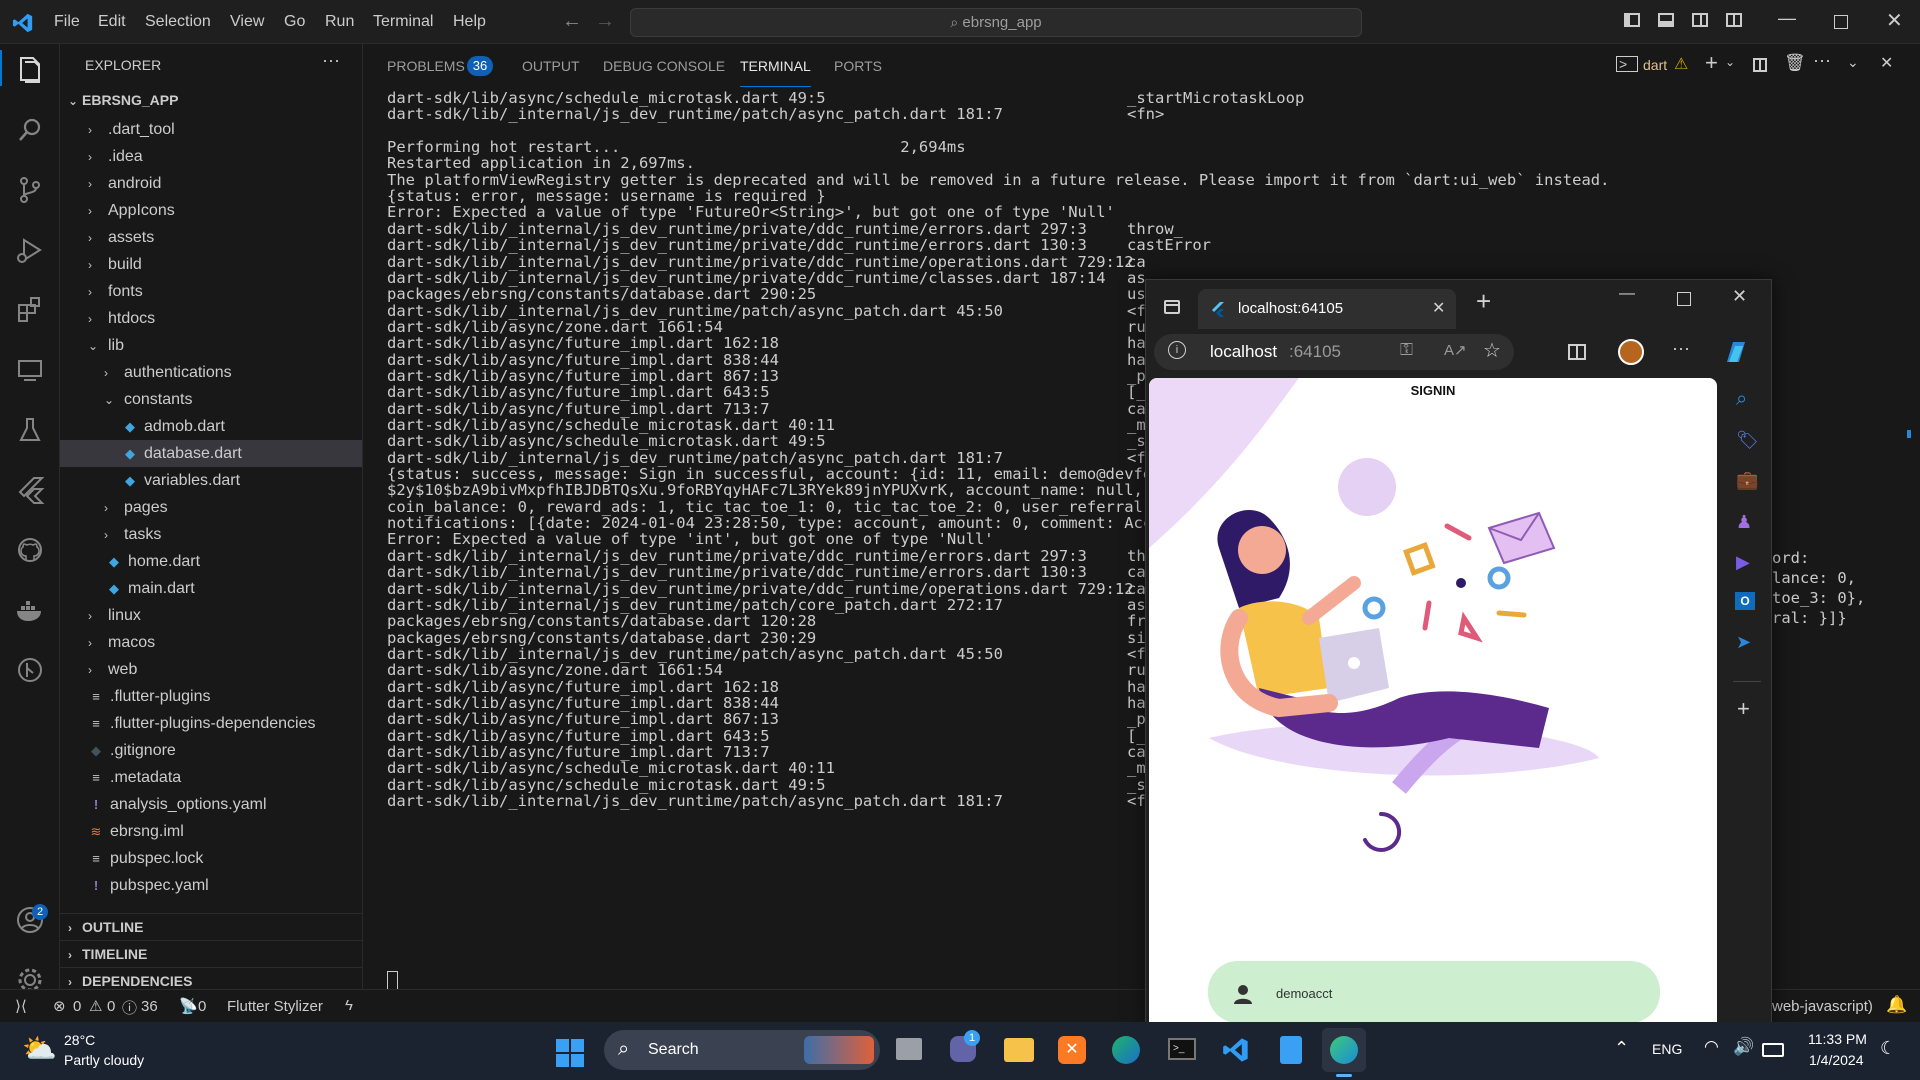  What do you see at coordinates (339, 21) in the screenshot?
I see `menu-run: Run` at bounding box center [339, 21].